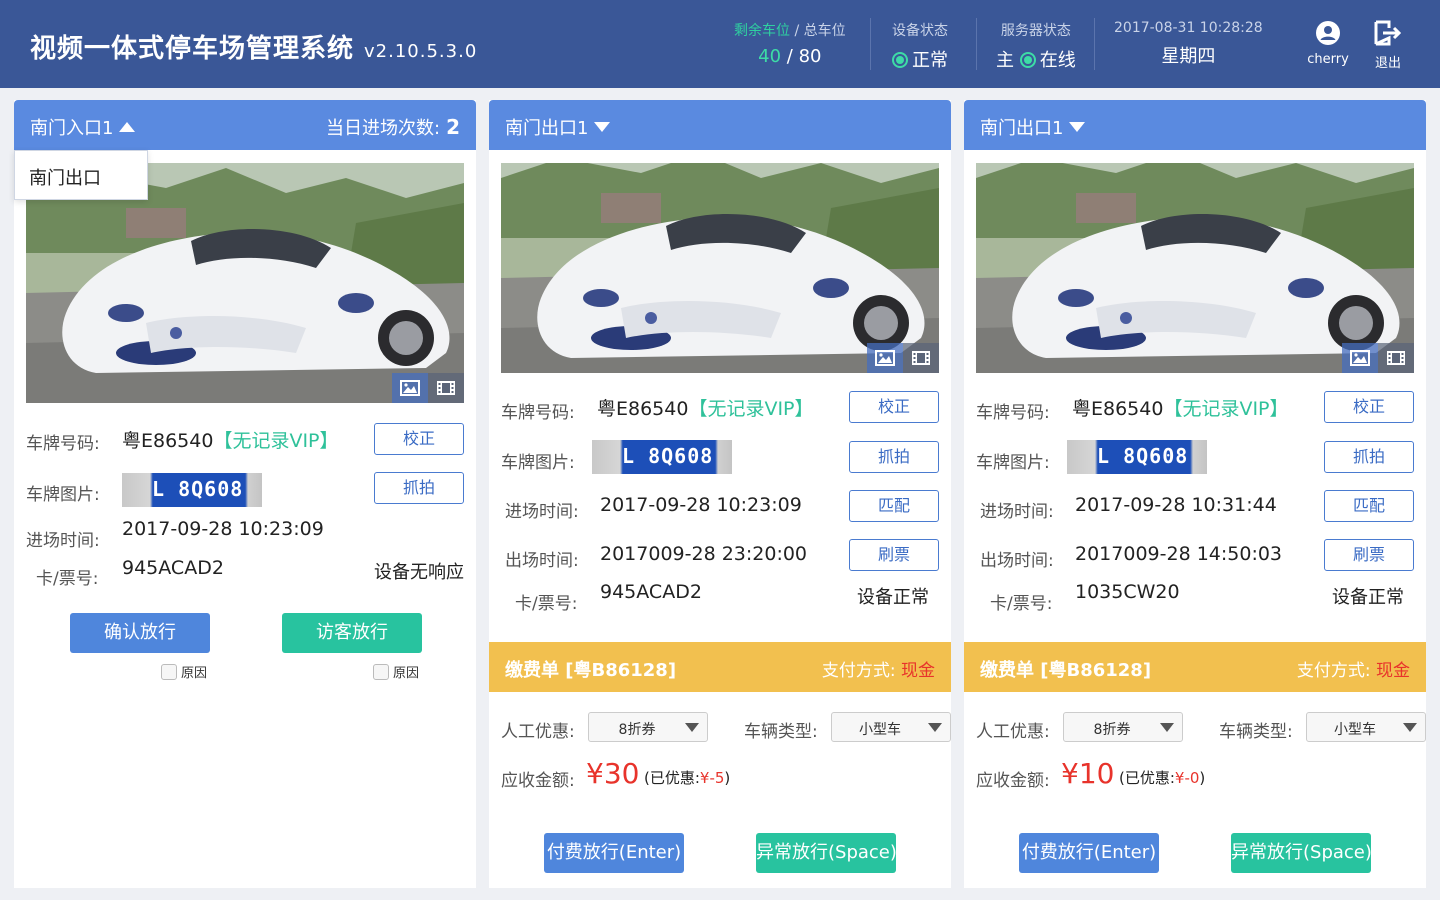  I want to click on reason-checkbox-confirm: 原因, so click(184, 671).